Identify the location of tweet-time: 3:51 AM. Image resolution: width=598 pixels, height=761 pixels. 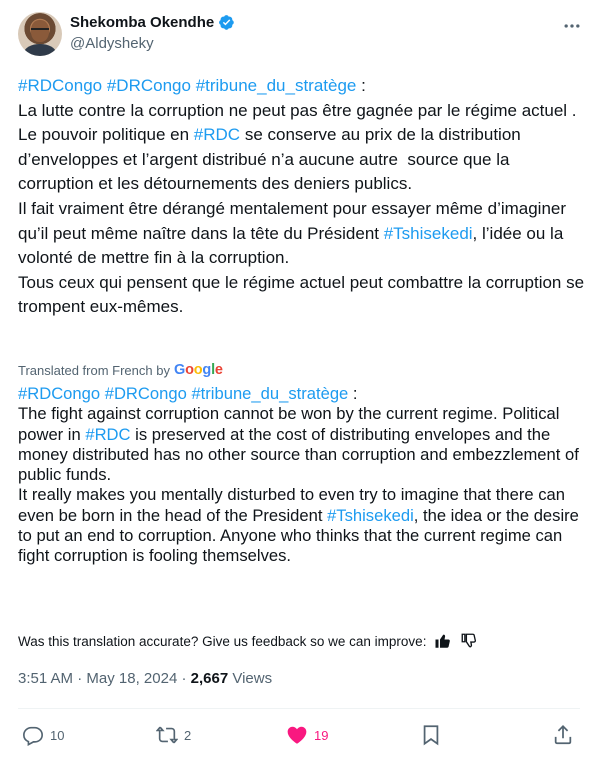
(45, 678).